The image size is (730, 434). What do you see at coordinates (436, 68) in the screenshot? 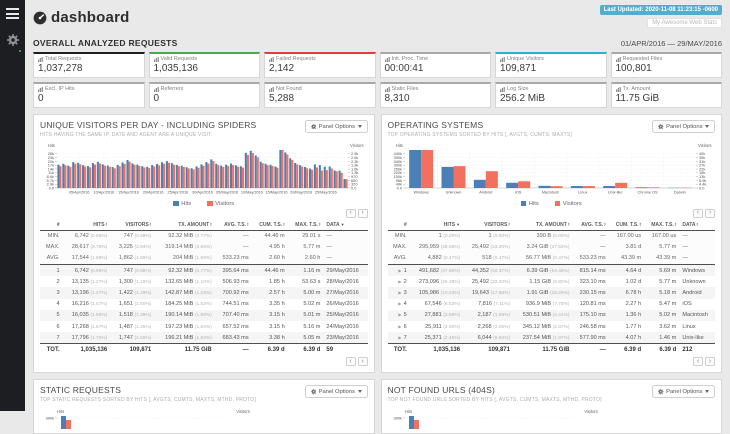
I see `card-value: 00:00:41` at bounding box center [436, 68].